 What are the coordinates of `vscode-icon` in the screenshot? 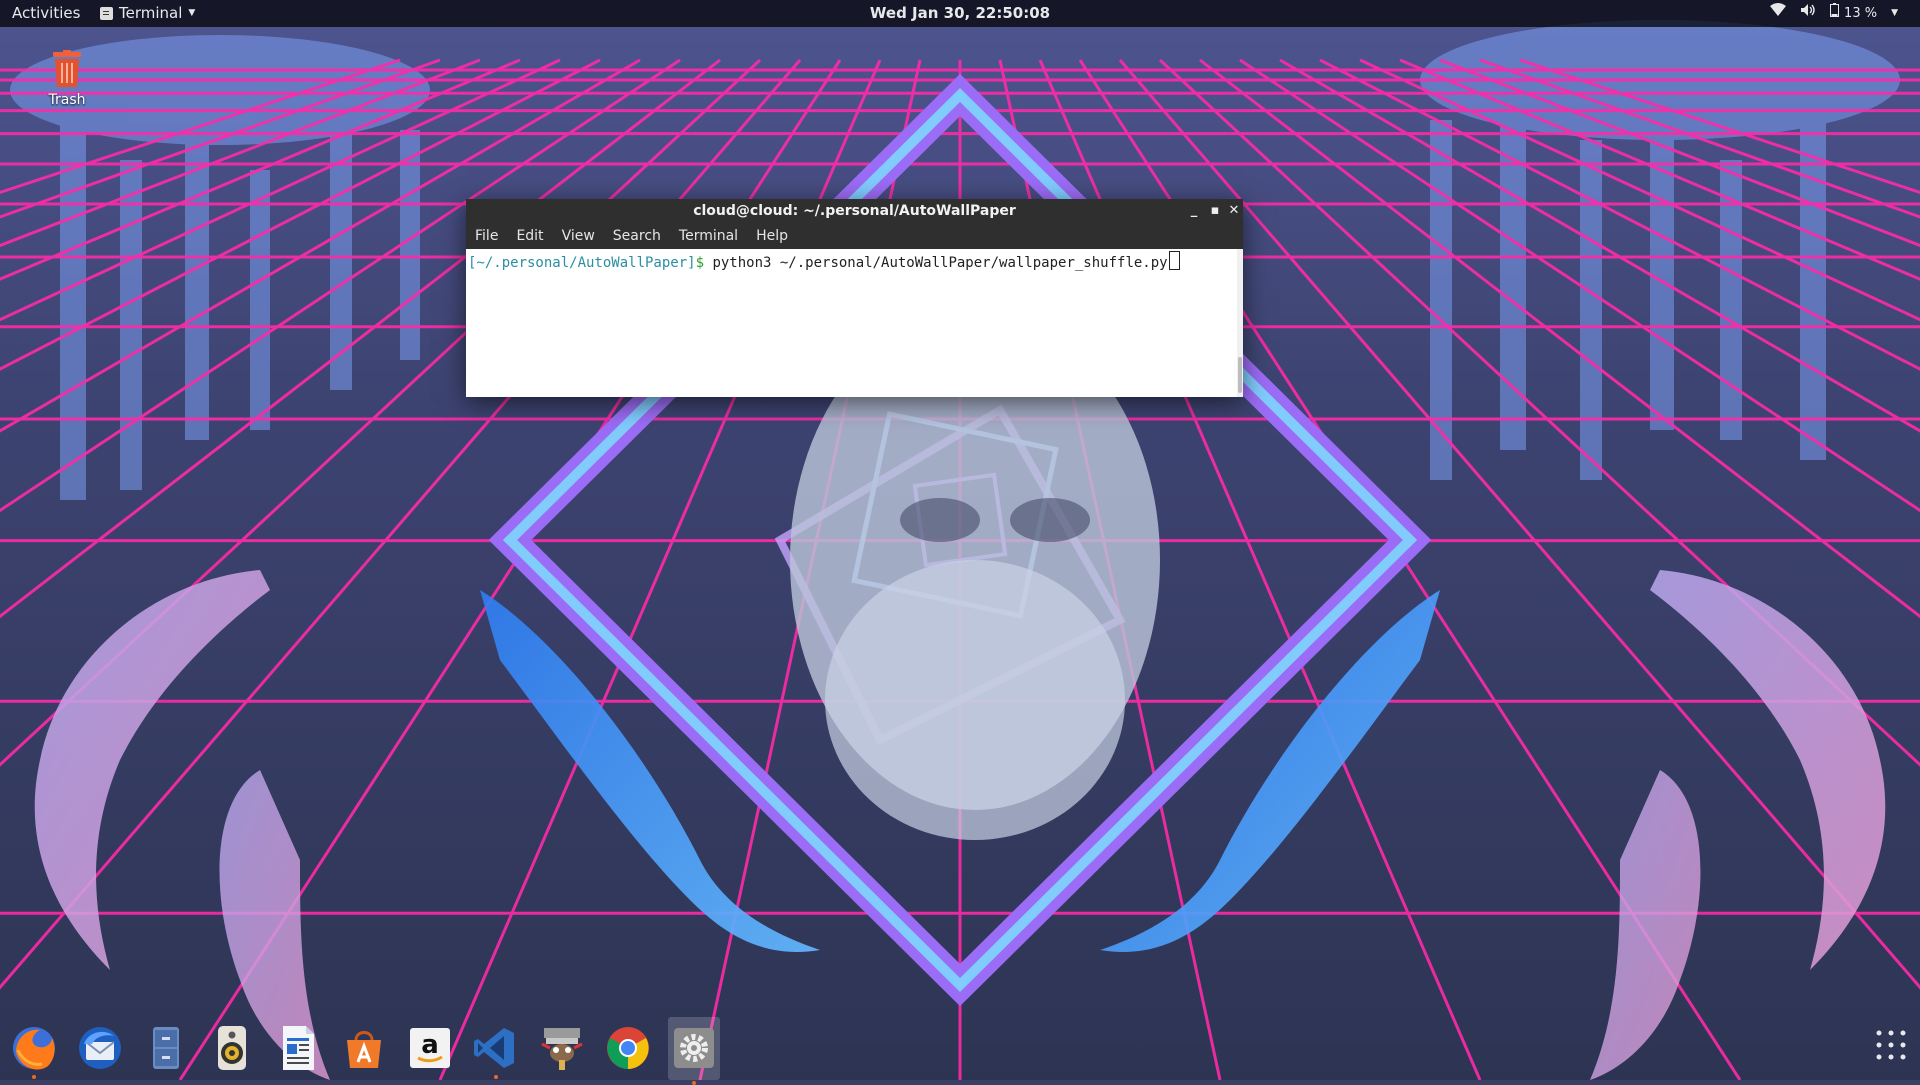 It's located at (494, 1048).